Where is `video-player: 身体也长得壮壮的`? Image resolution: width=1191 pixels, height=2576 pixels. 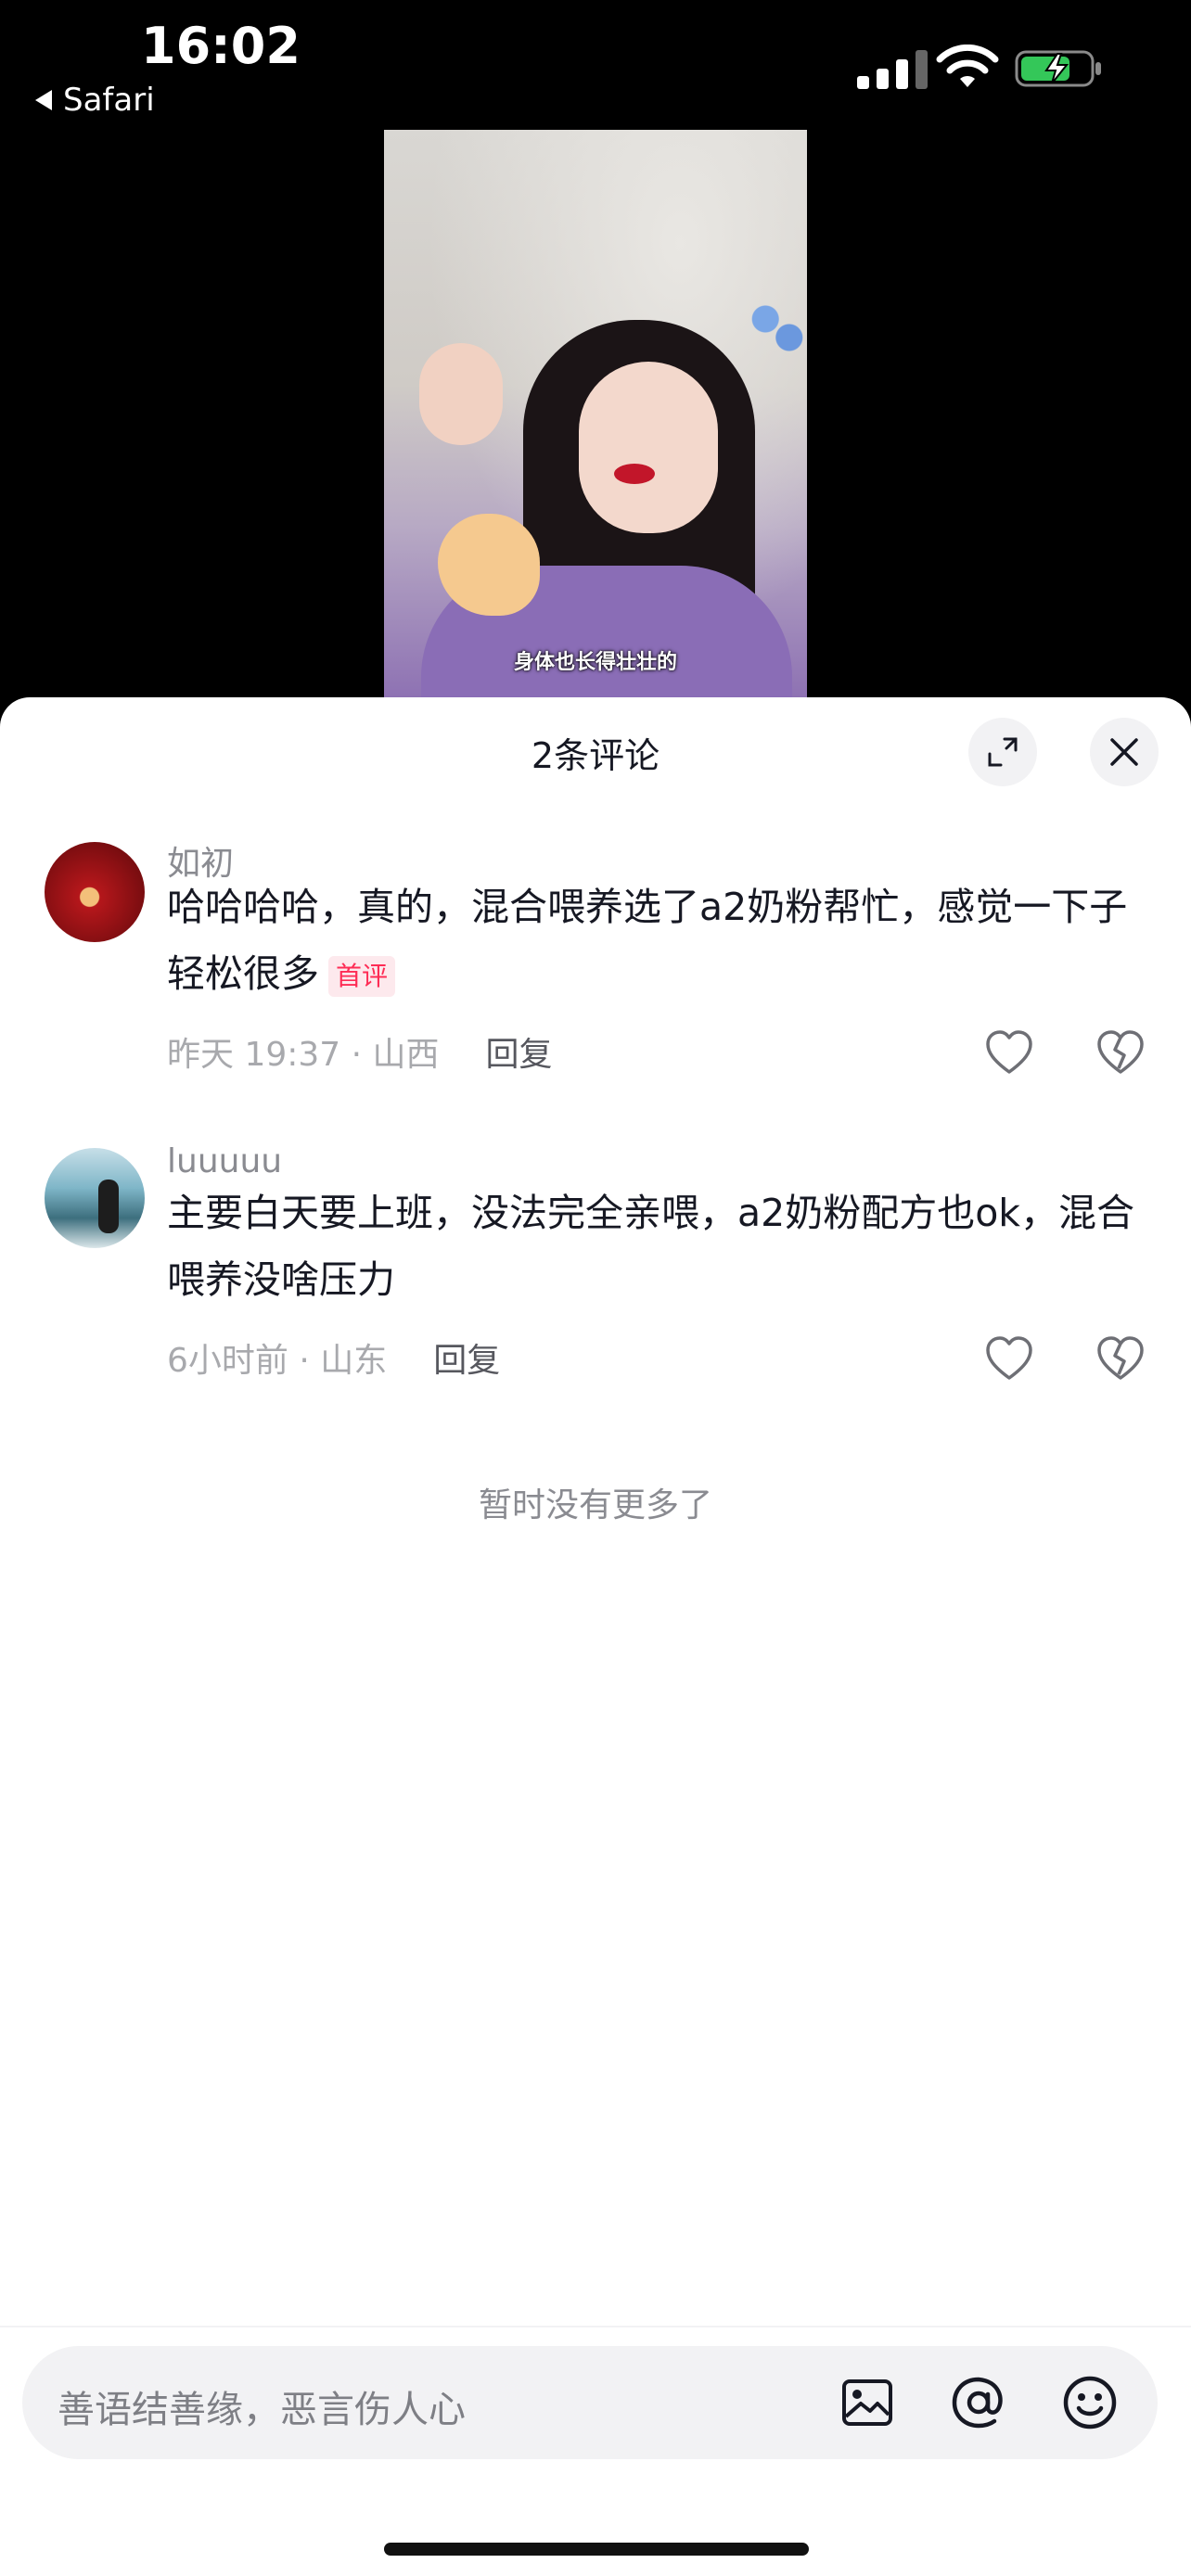
video-player: 身体也长得壮壮的 is located at coordinates (595, 413).